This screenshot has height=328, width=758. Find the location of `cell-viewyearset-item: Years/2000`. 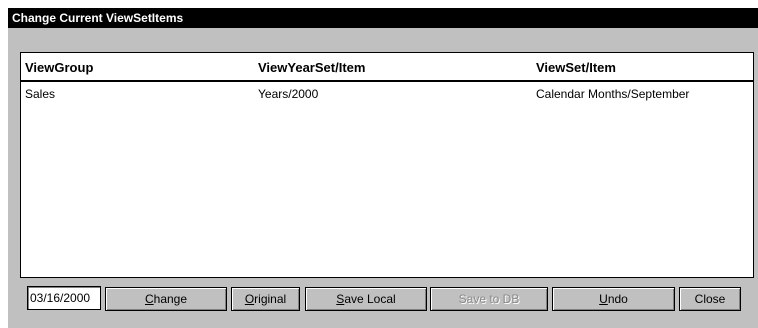

cell-viewyearset-item: Years/2000 is located at coordinates (288, 94).